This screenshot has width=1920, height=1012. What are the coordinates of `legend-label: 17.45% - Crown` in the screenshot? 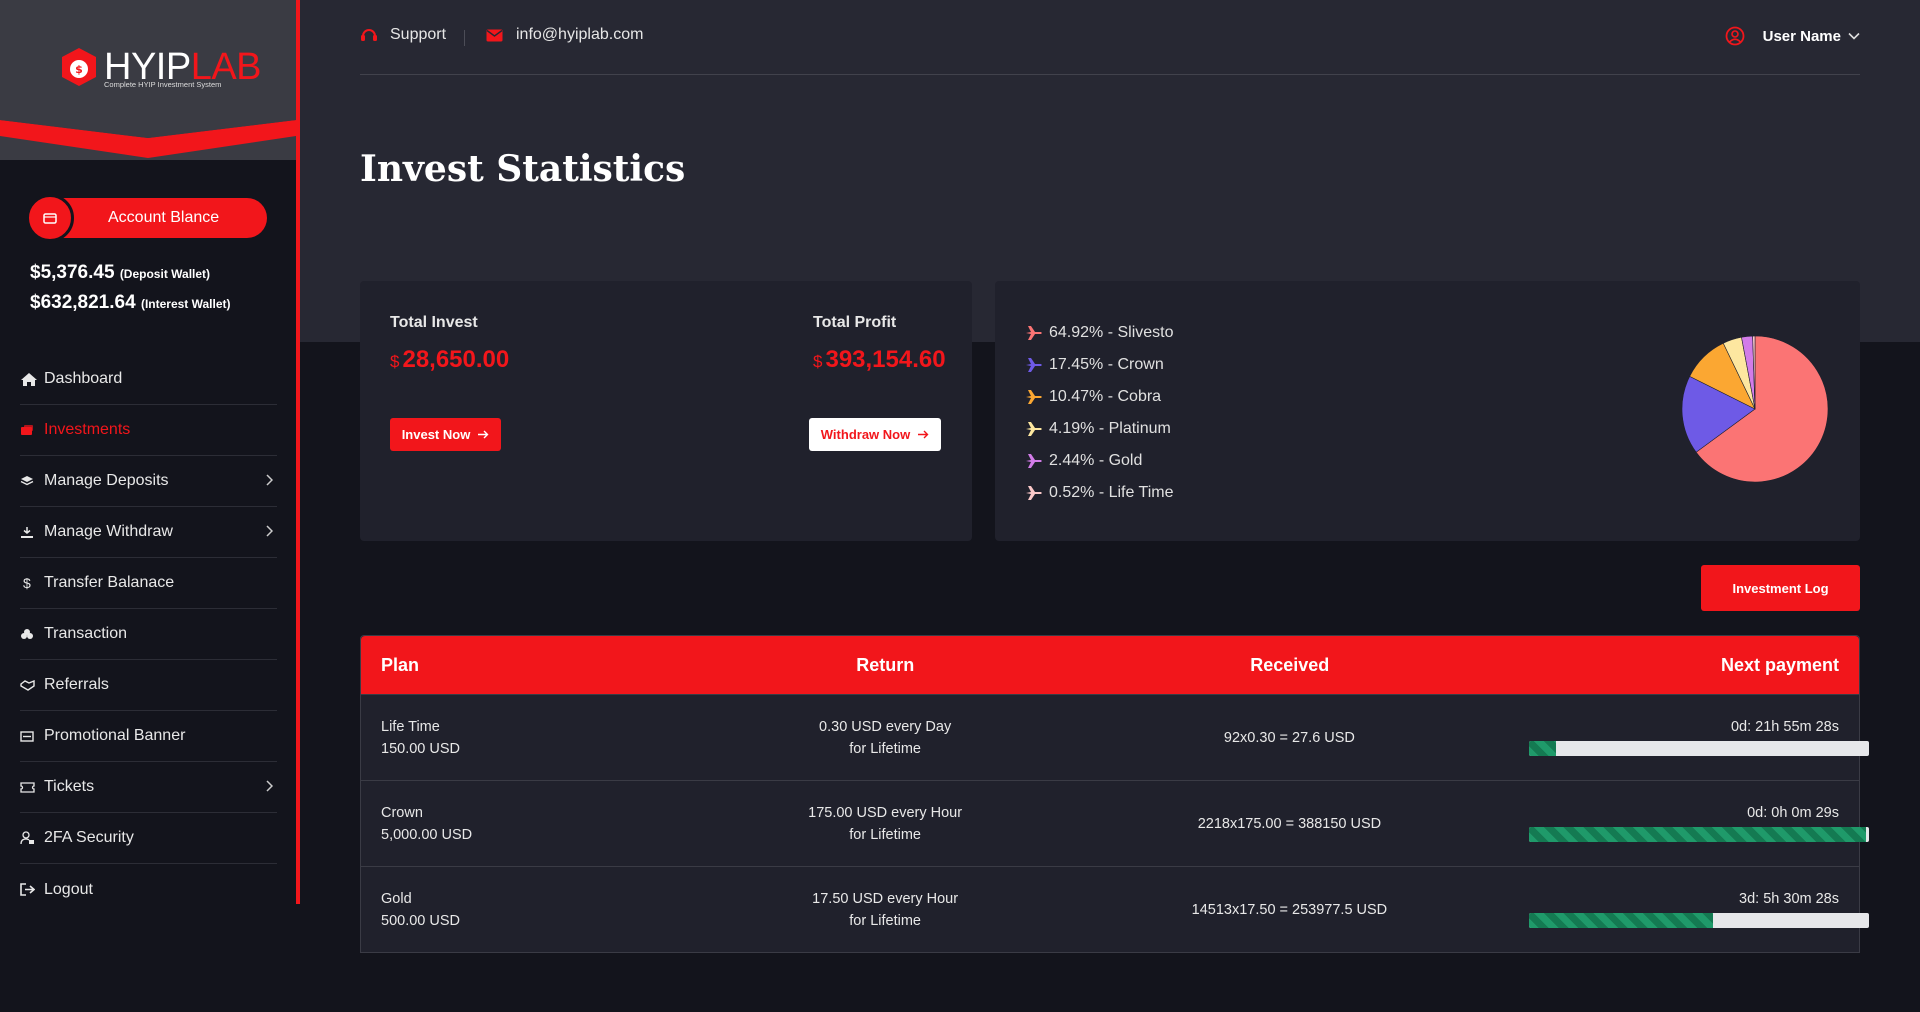 It's located at (1106, 364).